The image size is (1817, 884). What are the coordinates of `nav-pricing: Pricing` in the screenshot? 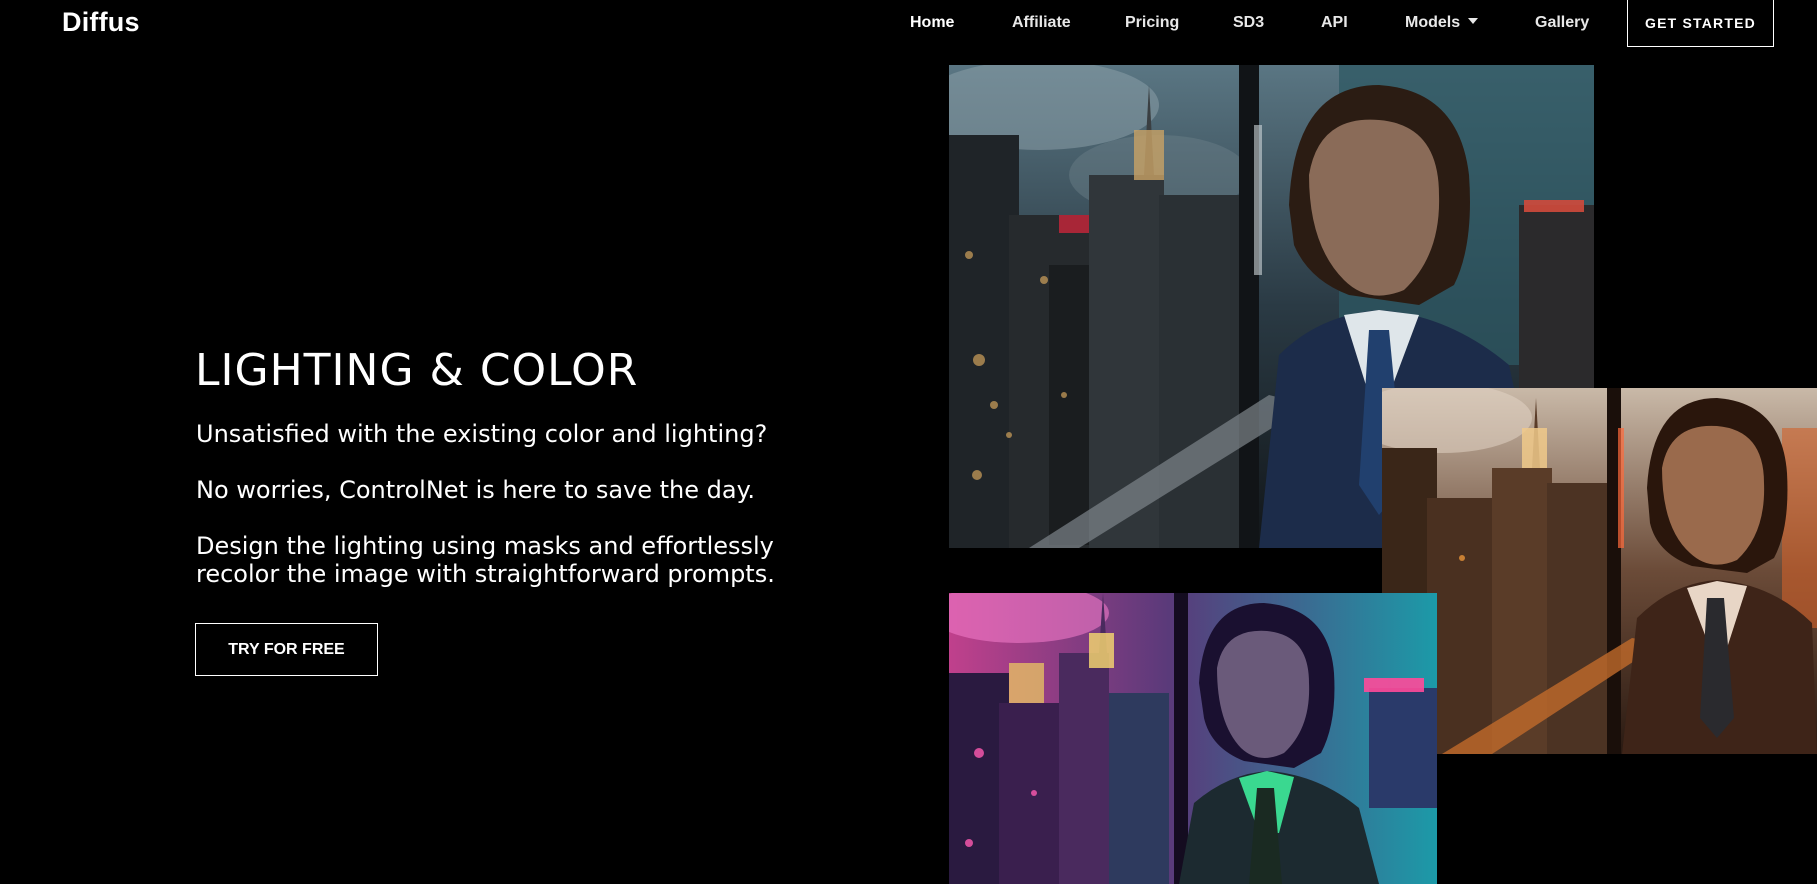 It's located at (1152, 23).